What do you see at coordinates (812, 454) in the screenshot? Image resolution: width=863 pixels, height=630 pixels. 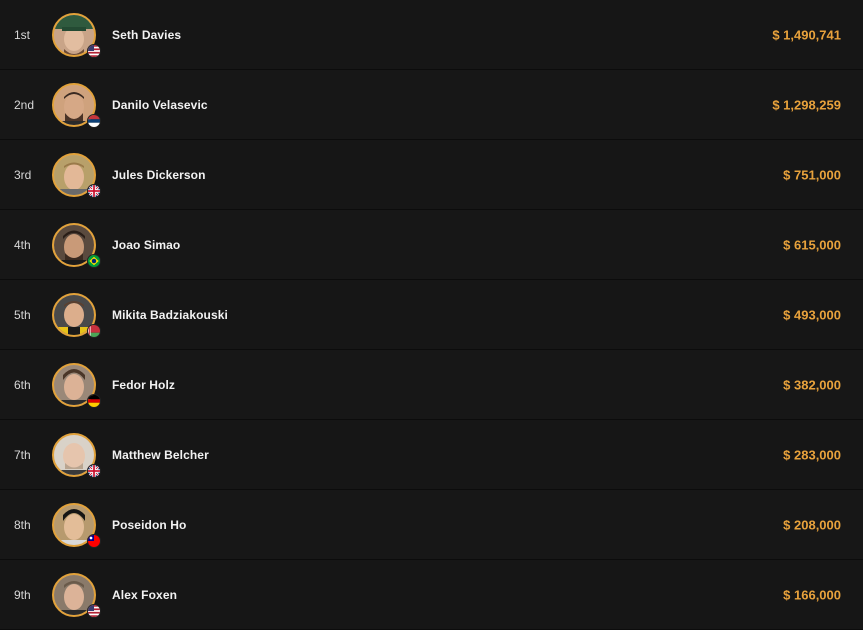 I see `prize-amount: $ 283,000` at bounding box center [812, 454].